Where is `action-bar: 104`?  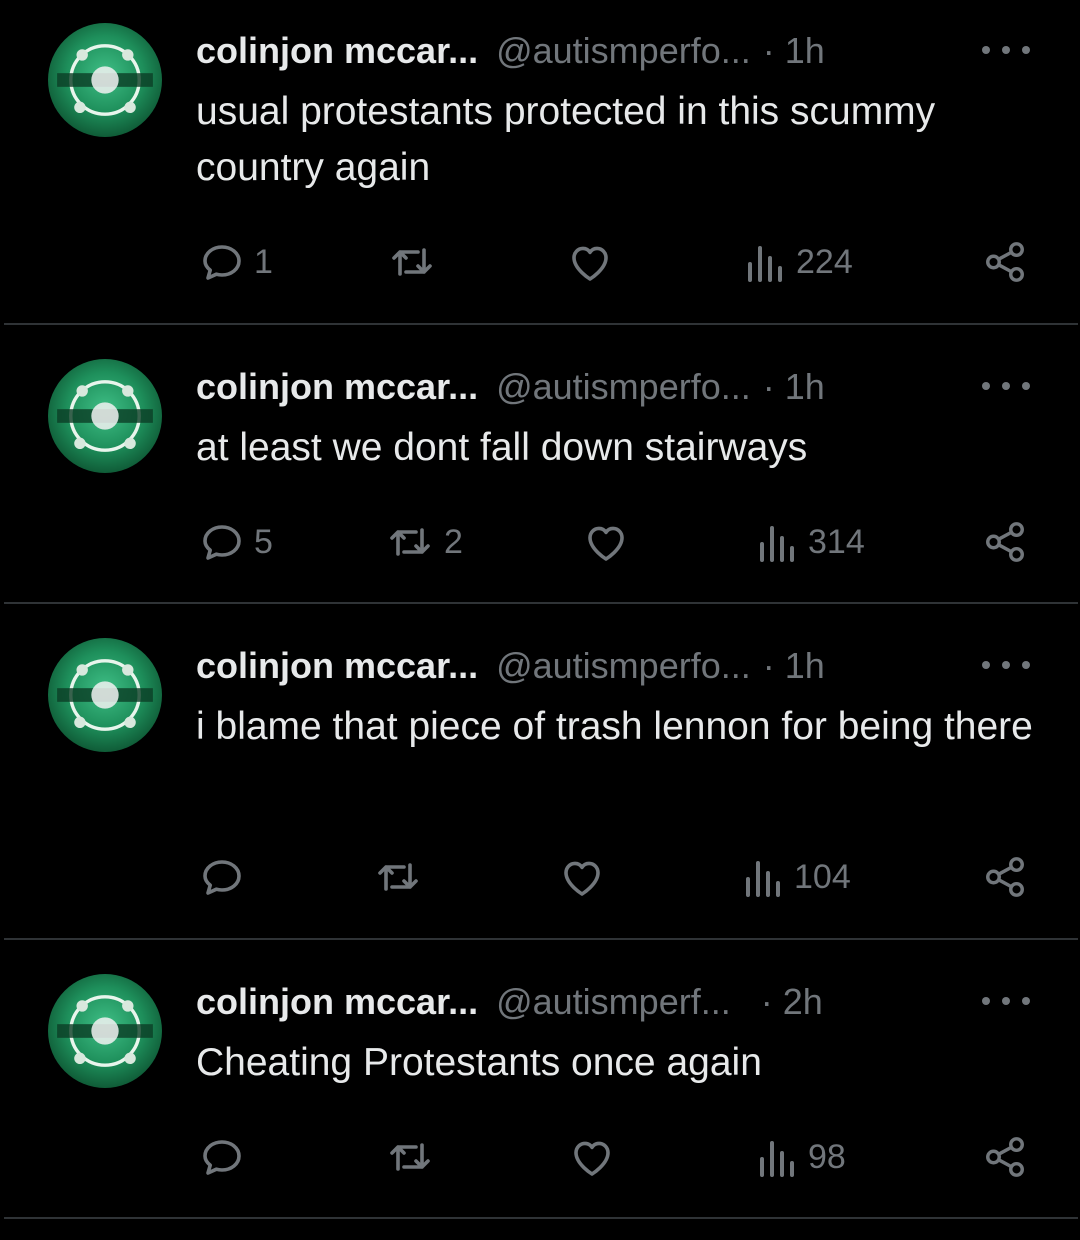
action-bar: 104 is located at coordinates (540, 877).